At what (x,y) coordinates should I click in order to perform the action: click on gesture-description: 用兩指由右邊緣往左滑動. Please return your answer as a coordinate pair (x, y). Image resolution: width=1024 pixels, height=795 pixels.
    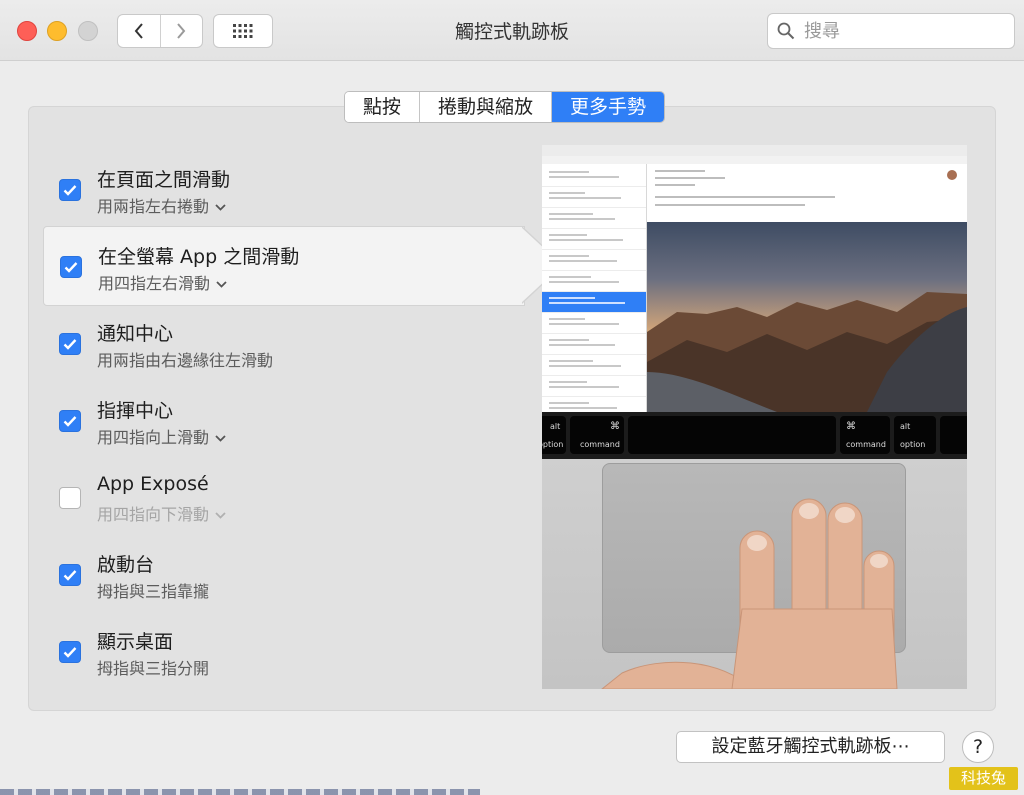
    Looking at the image, I should click on (185, 360).